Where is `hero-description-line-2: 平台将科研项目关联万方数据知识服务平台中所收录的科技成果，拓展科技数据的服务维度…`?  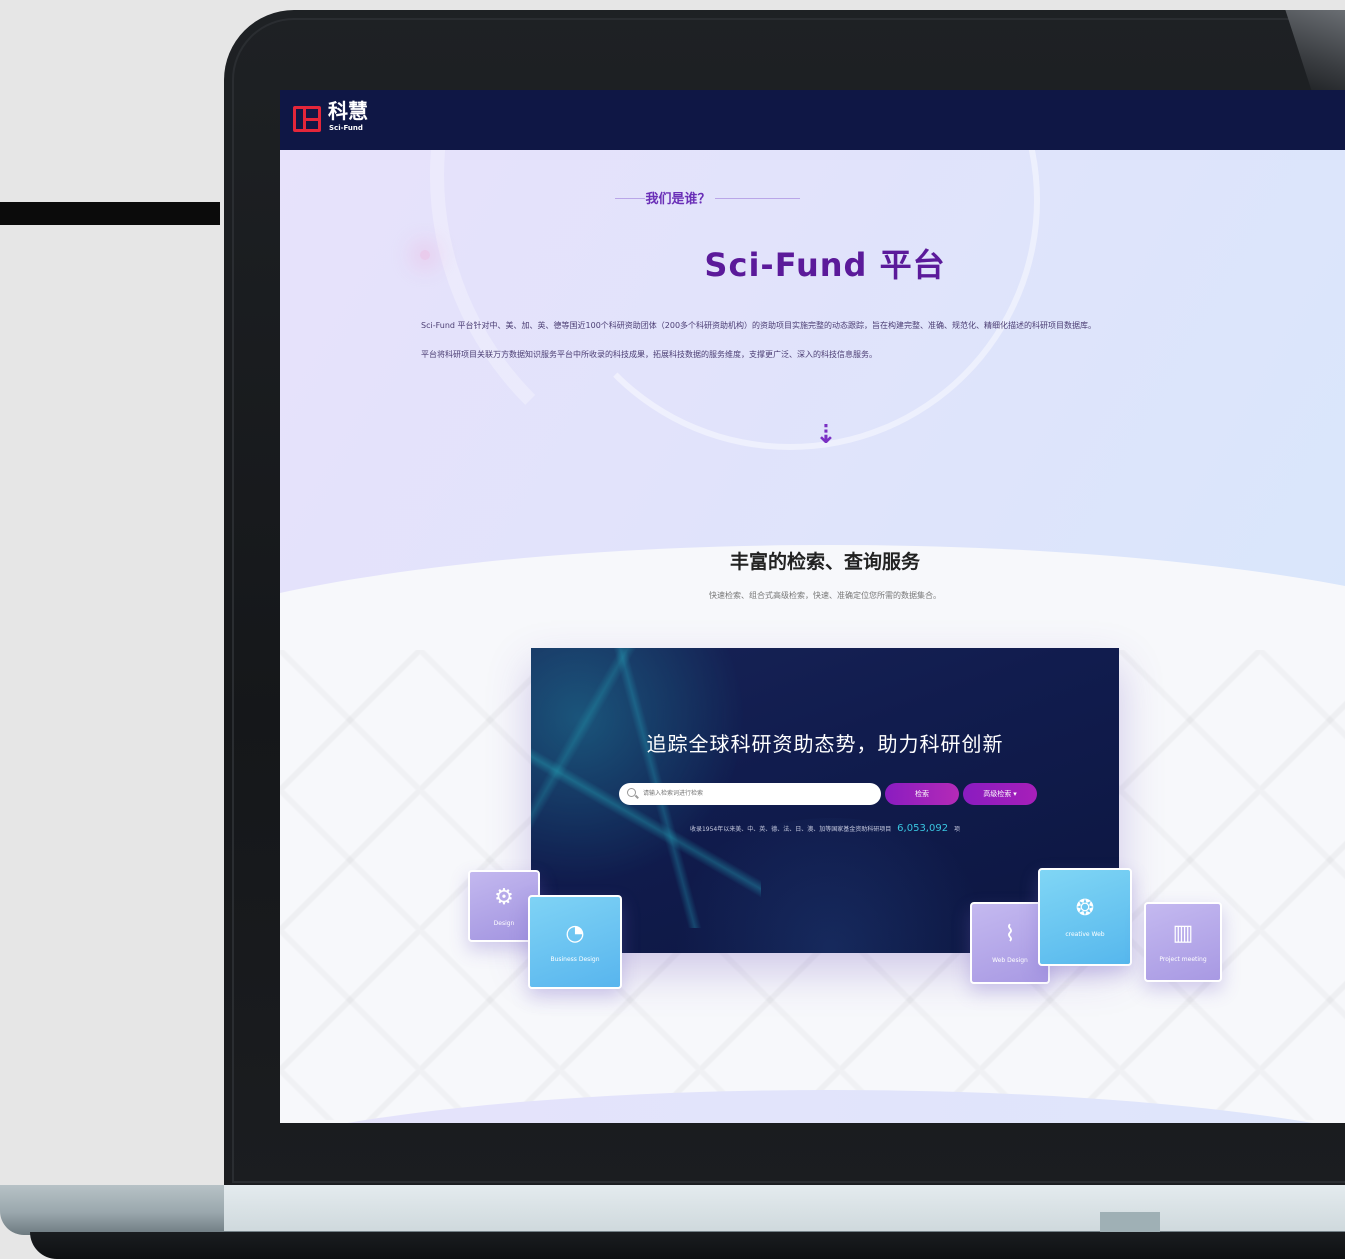 hero-description-line-2: 平台将科研项目关联万方数据知识服务平台中所收录的科技成果，拓展科技数据的服务维度… is located at coordinates (649, 354).